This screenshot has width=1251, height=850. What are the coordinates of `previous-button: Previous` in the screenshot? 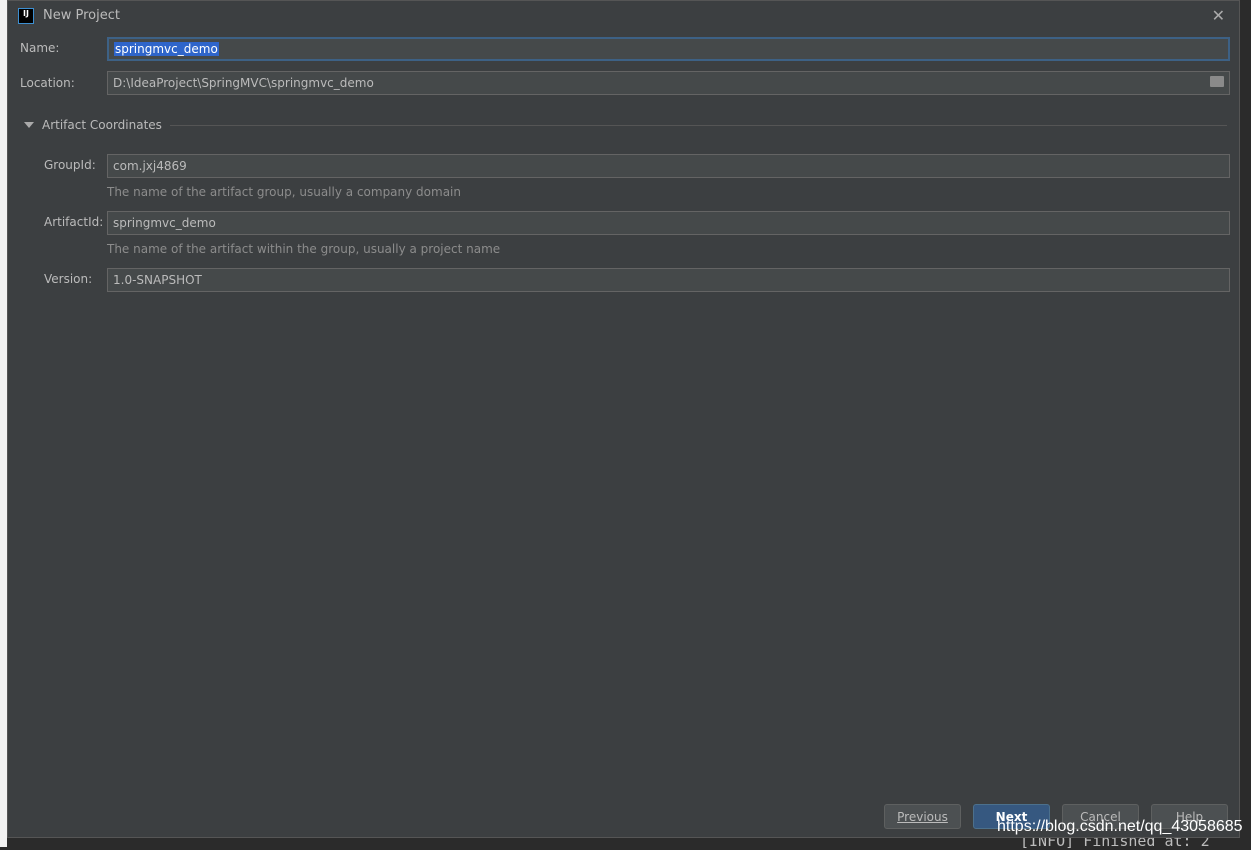 It's located at (922, 816).